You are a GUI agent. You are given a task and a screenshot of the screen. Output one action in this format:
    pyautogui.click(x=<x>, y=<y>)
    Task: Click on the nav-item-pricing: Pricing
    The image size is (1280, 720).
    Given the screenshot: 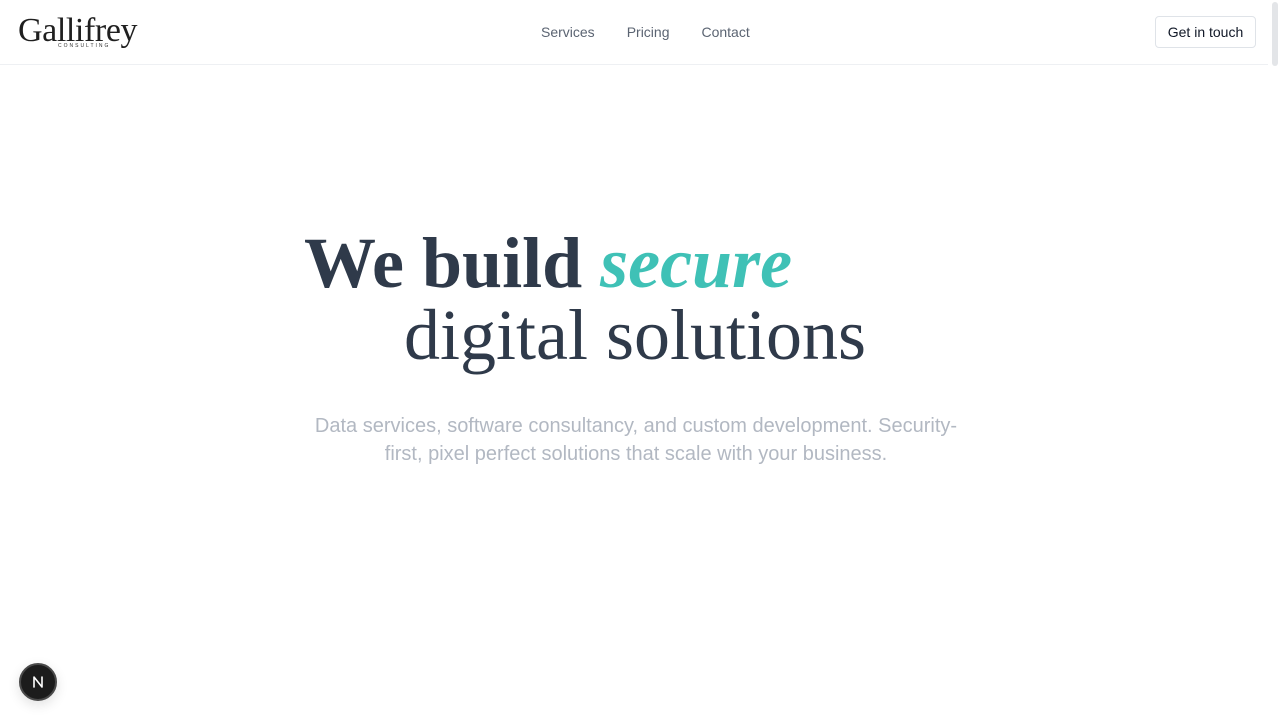 What is the action you would take?
    pyautogui.click(x=648, y=32)
    